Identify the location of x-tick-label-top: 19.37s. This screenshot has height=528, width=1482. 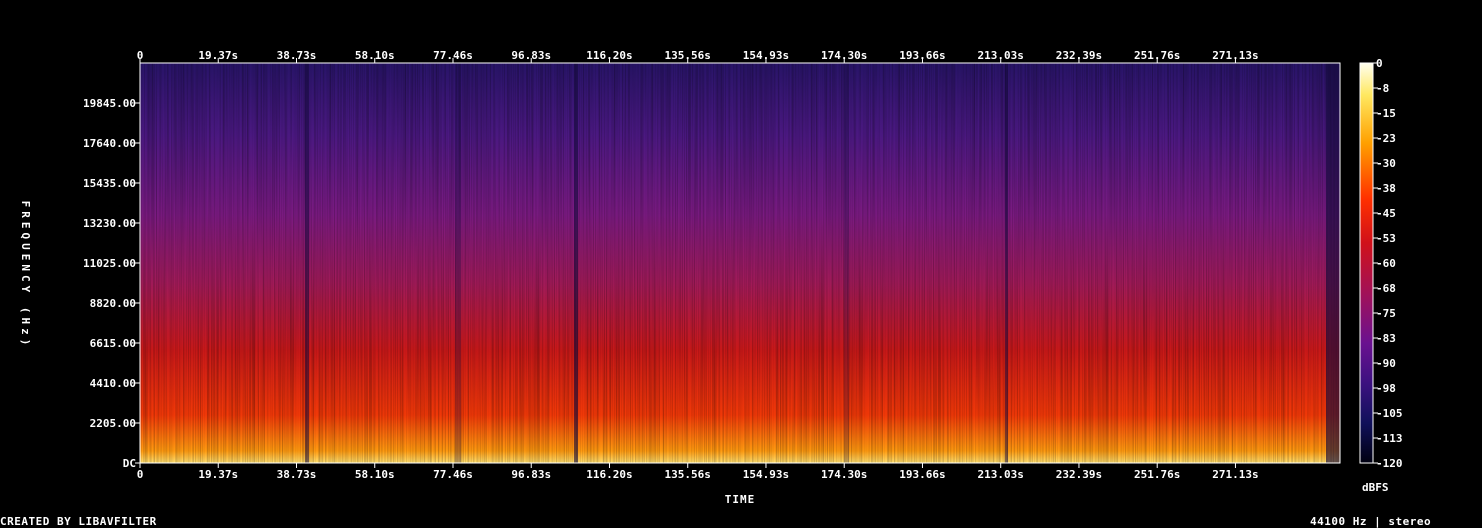
(218, 55).